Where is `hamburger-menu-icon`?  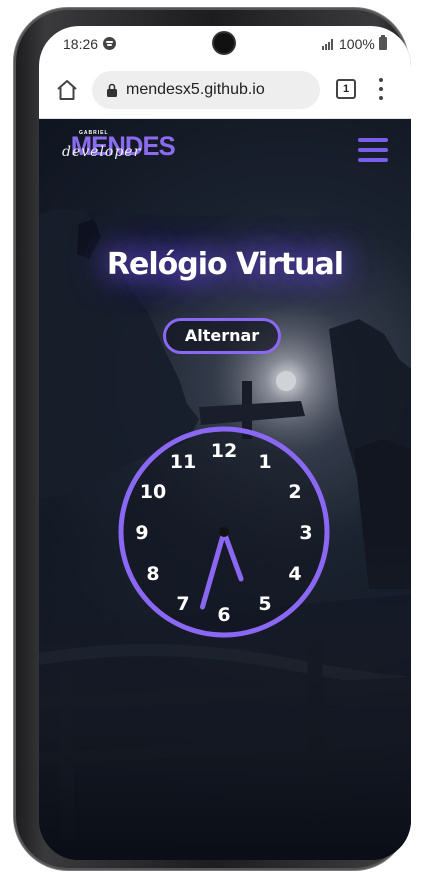 hamburger-menu-icon is located at coordinates (373, 150).